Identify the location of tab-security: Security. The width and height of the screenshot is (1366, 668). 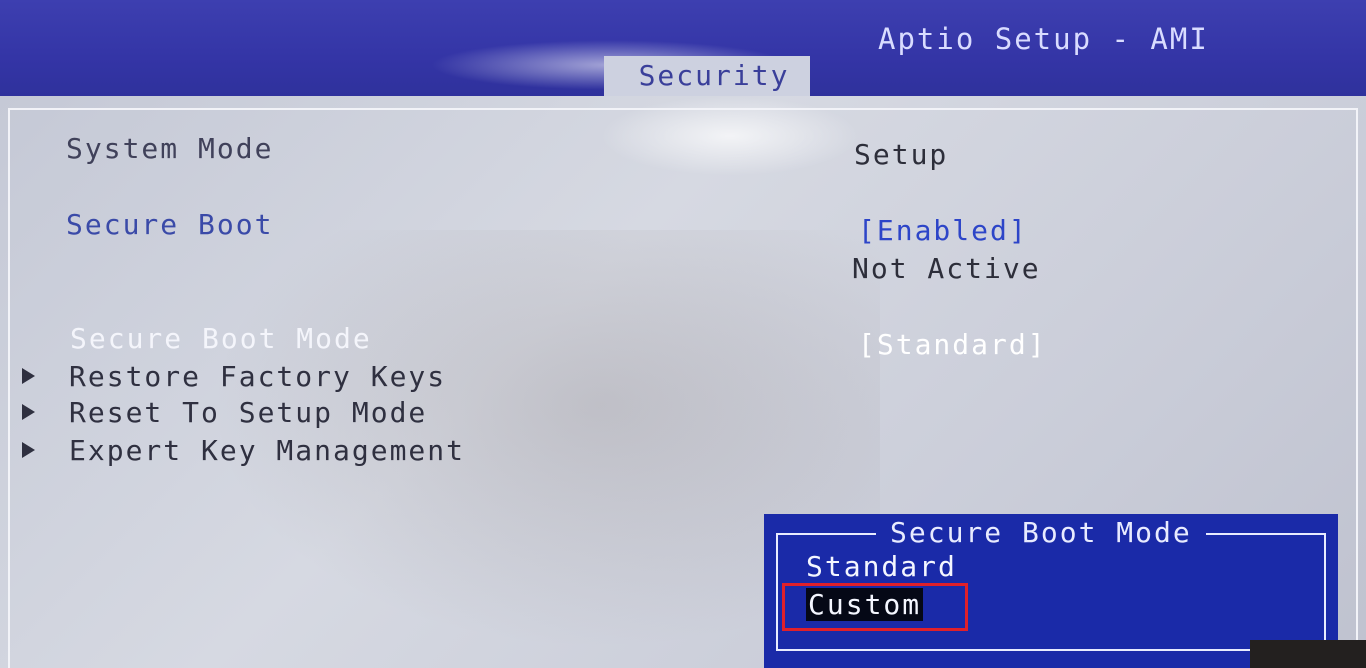
(707, 76).